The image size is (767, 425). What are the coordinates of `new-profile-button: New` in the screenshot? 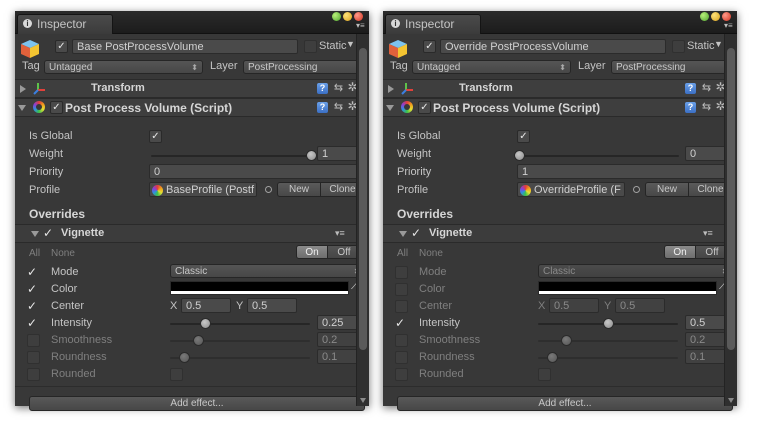 It's located at (299, 189).